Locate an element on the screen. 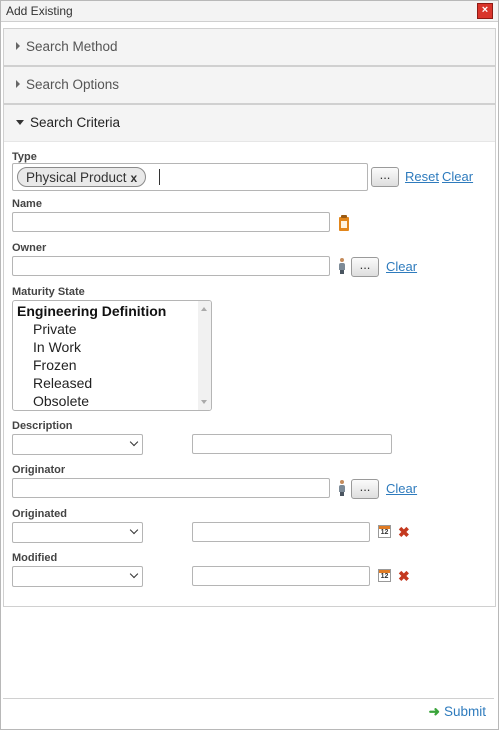  listbox-option: Frozen is located at coordinates (55, 365).